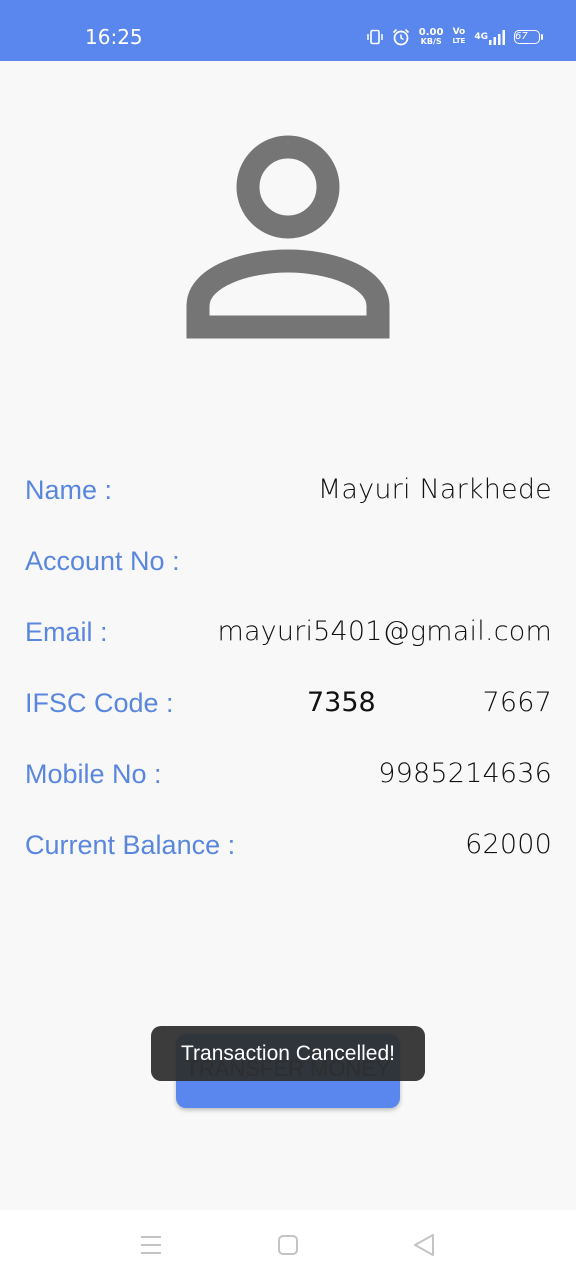  I want to click on ifsc-value-left: 7358, so click(341, 702).